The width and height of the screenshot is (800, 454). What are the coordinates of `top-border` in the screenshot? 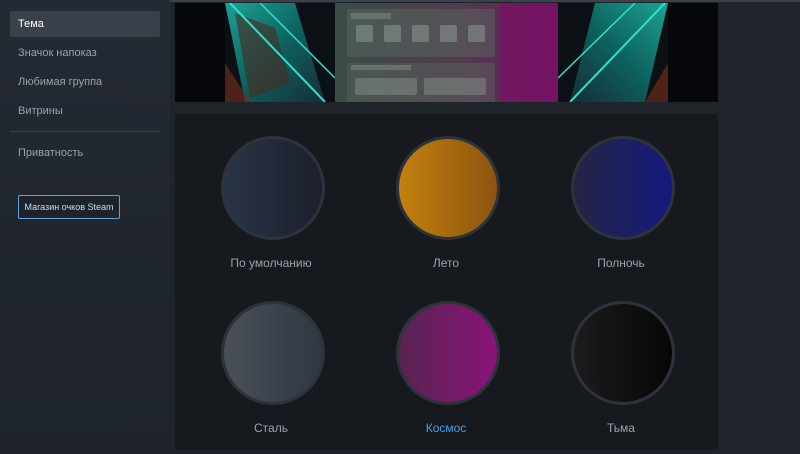 It's located at (485, 1).